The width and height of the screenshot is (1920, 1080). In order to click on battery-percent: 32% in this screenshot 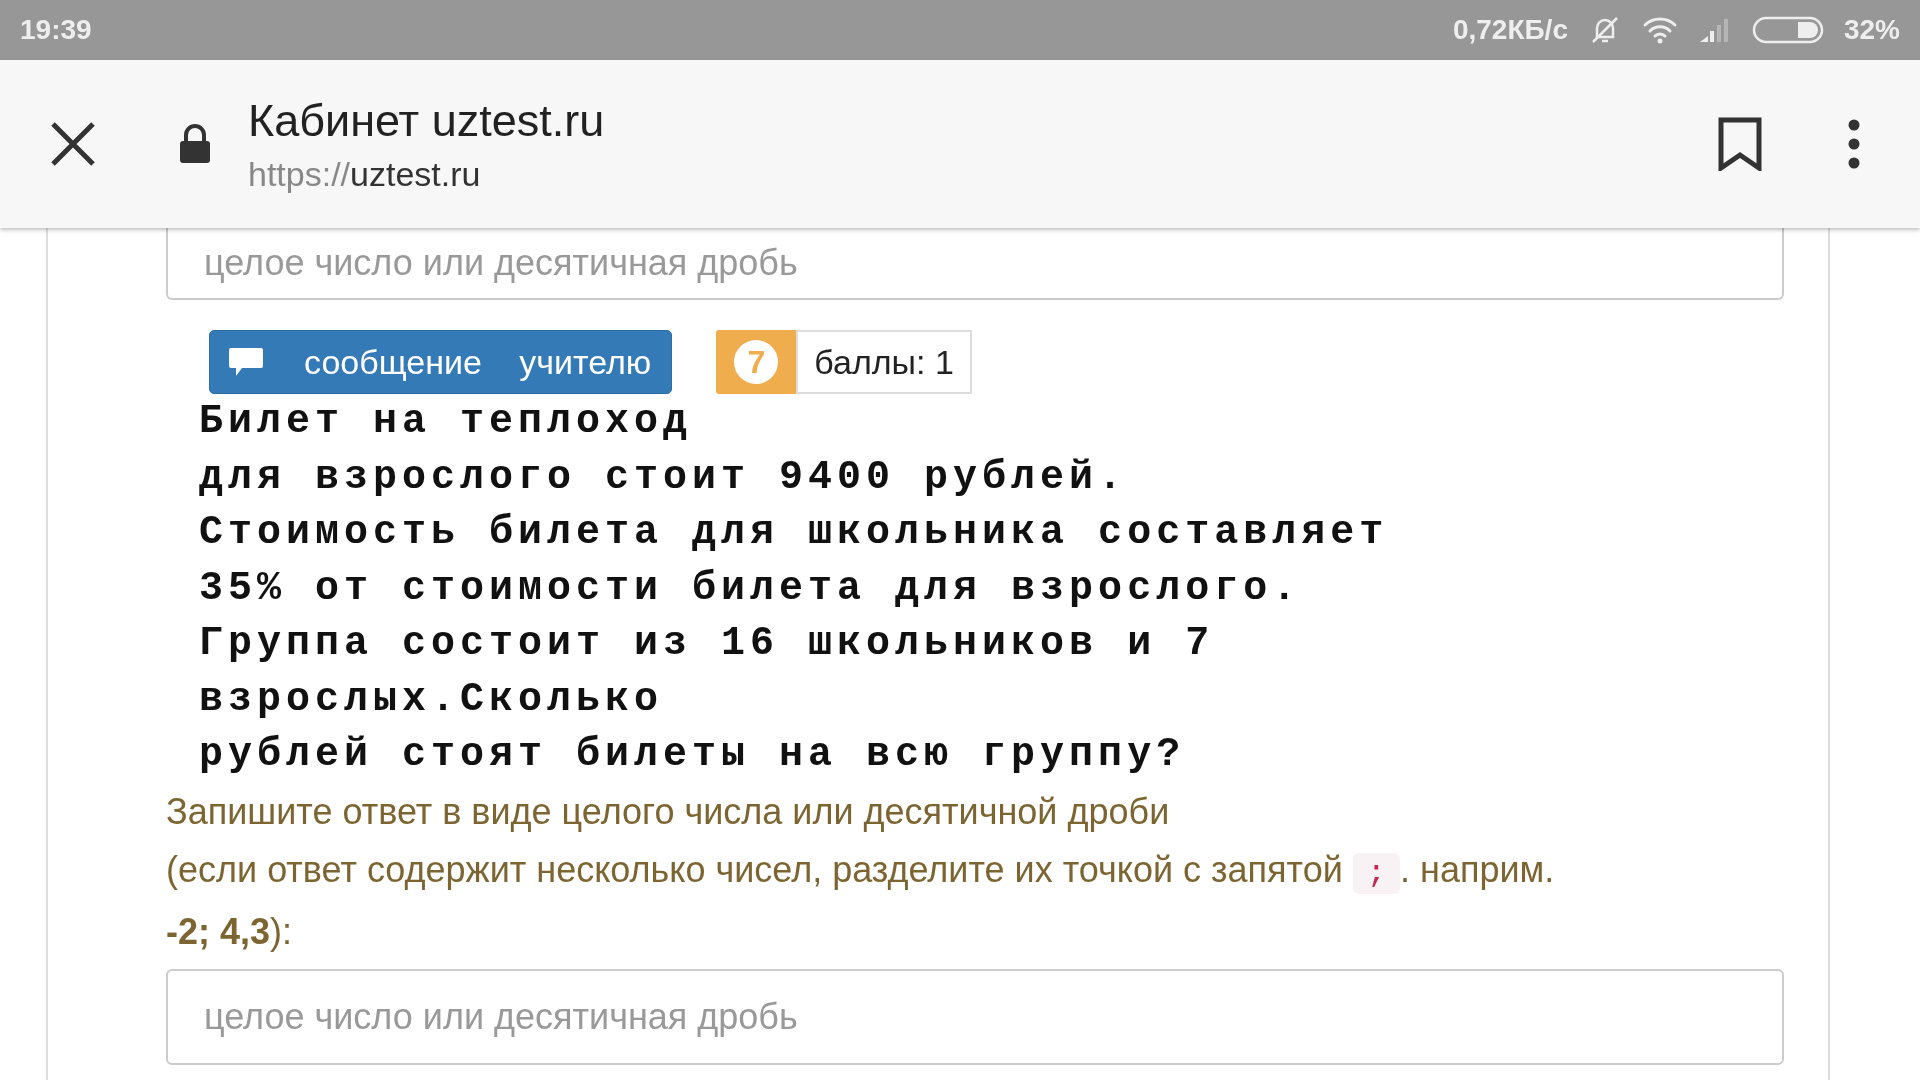, I will do `click(1871, 30)`.